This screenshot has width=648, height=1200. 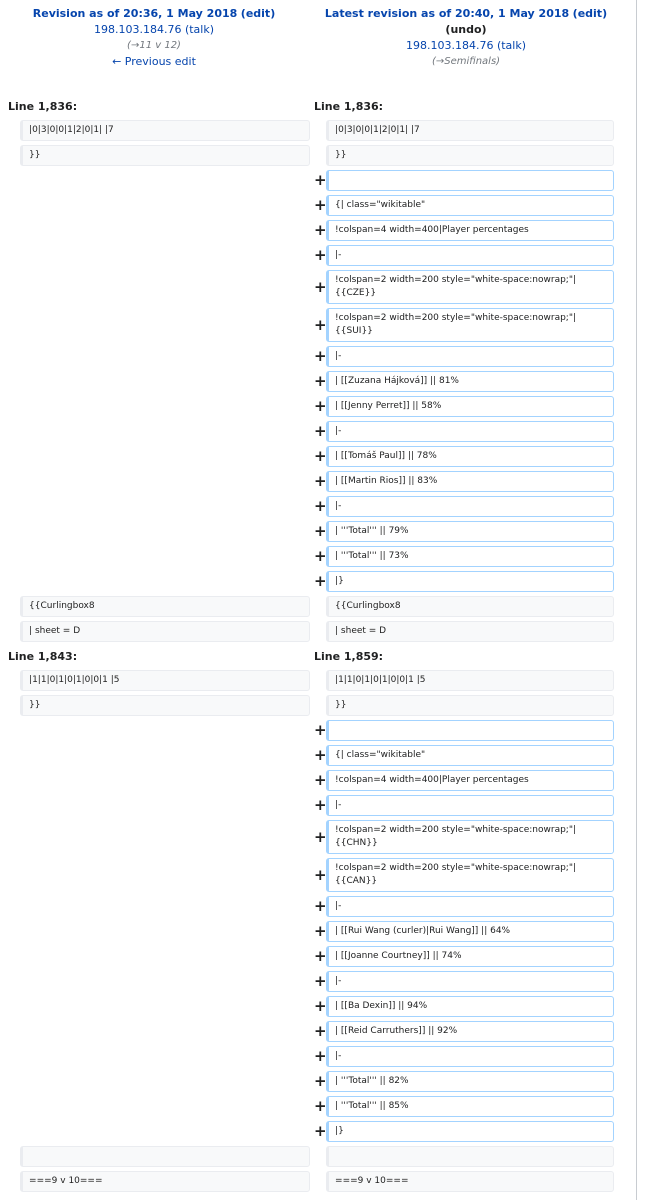 What do you see at coordinates (165, 631) in the screenshot?
I see `old-context-line: | sheet = D` at bounding box center [165, 631].